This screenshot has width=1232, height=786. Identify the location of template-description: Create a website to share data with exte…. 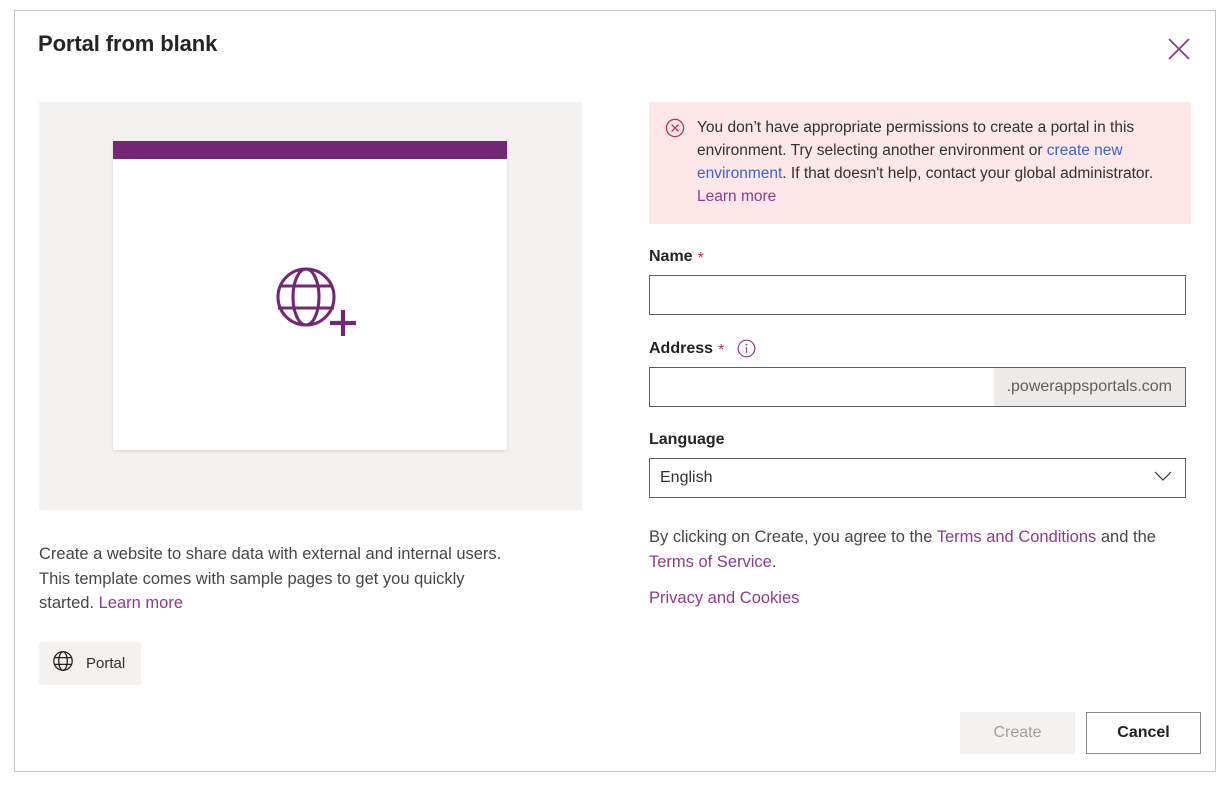
(274, 579).